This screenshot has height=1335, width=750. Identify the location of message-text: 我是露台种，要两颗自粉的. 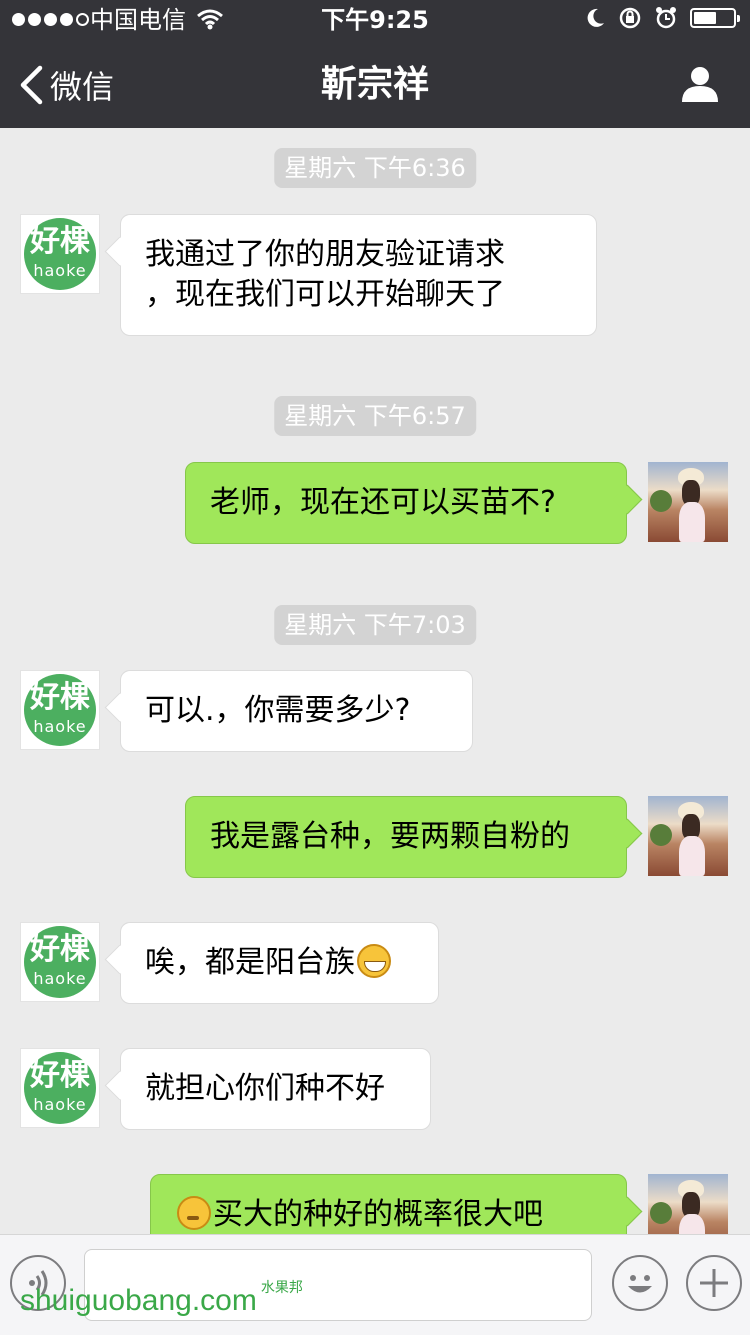
(390, 836).